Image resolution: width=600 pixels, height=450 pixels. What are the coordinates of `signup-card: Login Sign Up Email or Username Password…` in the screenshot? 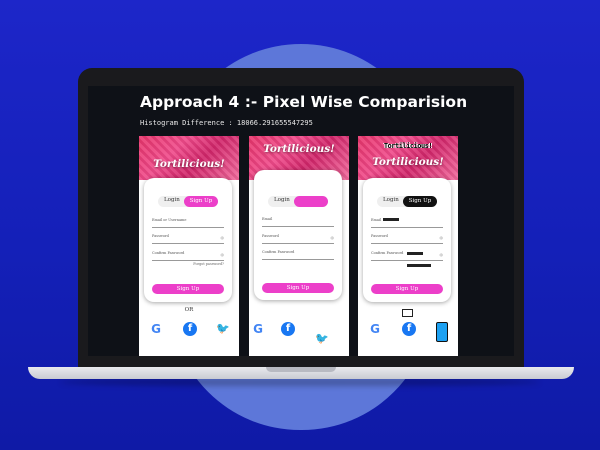 It's located at (188, 240).